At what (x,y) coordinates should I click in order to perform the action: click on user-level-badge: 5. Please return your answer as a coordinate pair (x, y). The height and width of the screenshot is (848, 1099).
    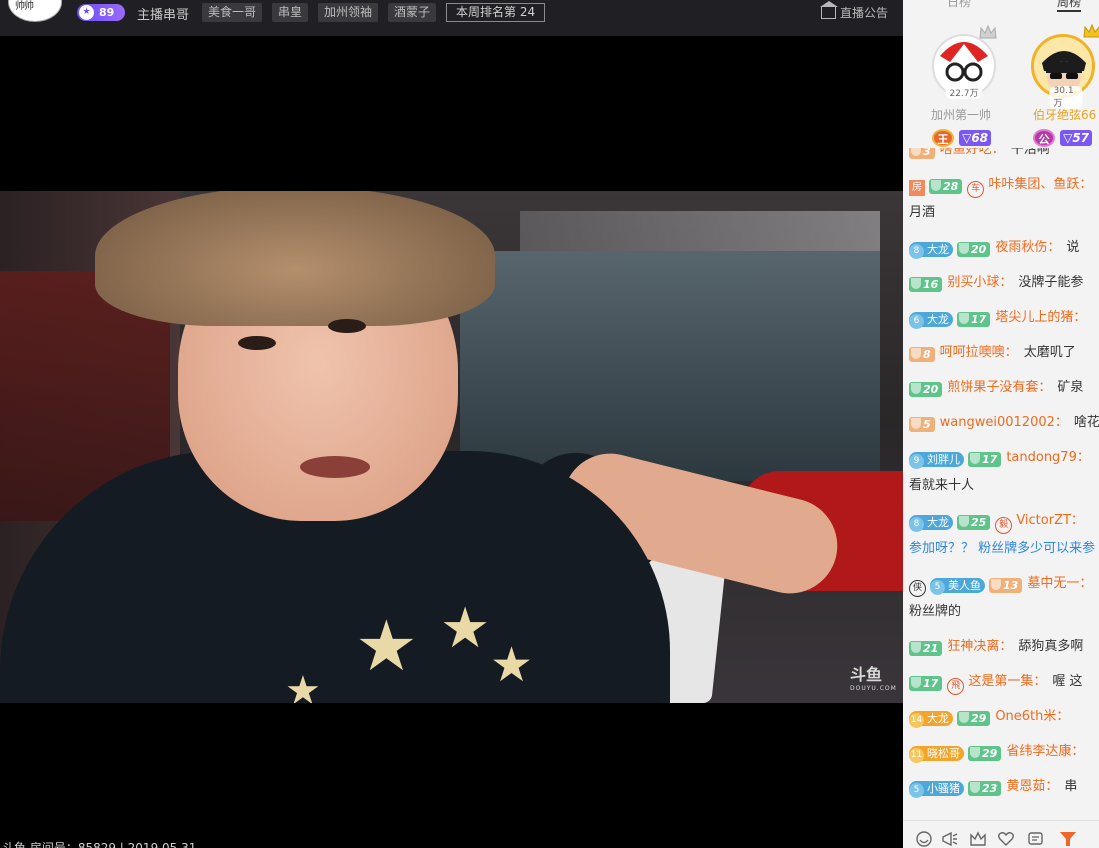
    Looking at the image, I should click on (922, 424).